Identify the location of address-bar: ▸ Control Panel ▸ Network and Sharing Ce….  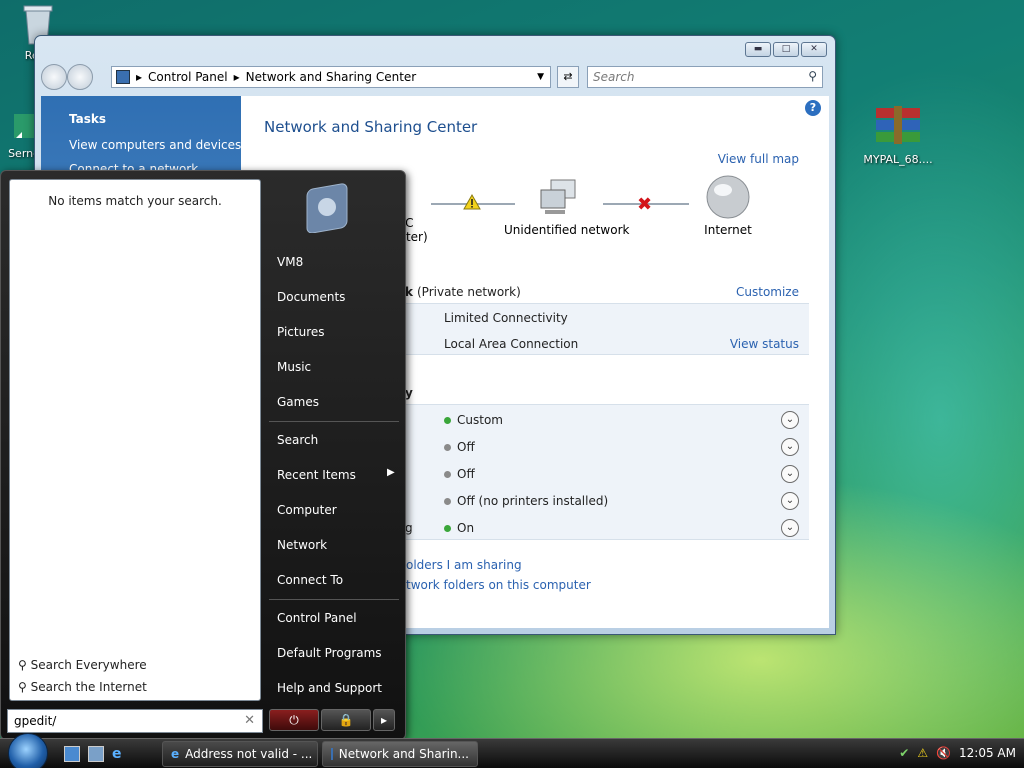
(331, 77).